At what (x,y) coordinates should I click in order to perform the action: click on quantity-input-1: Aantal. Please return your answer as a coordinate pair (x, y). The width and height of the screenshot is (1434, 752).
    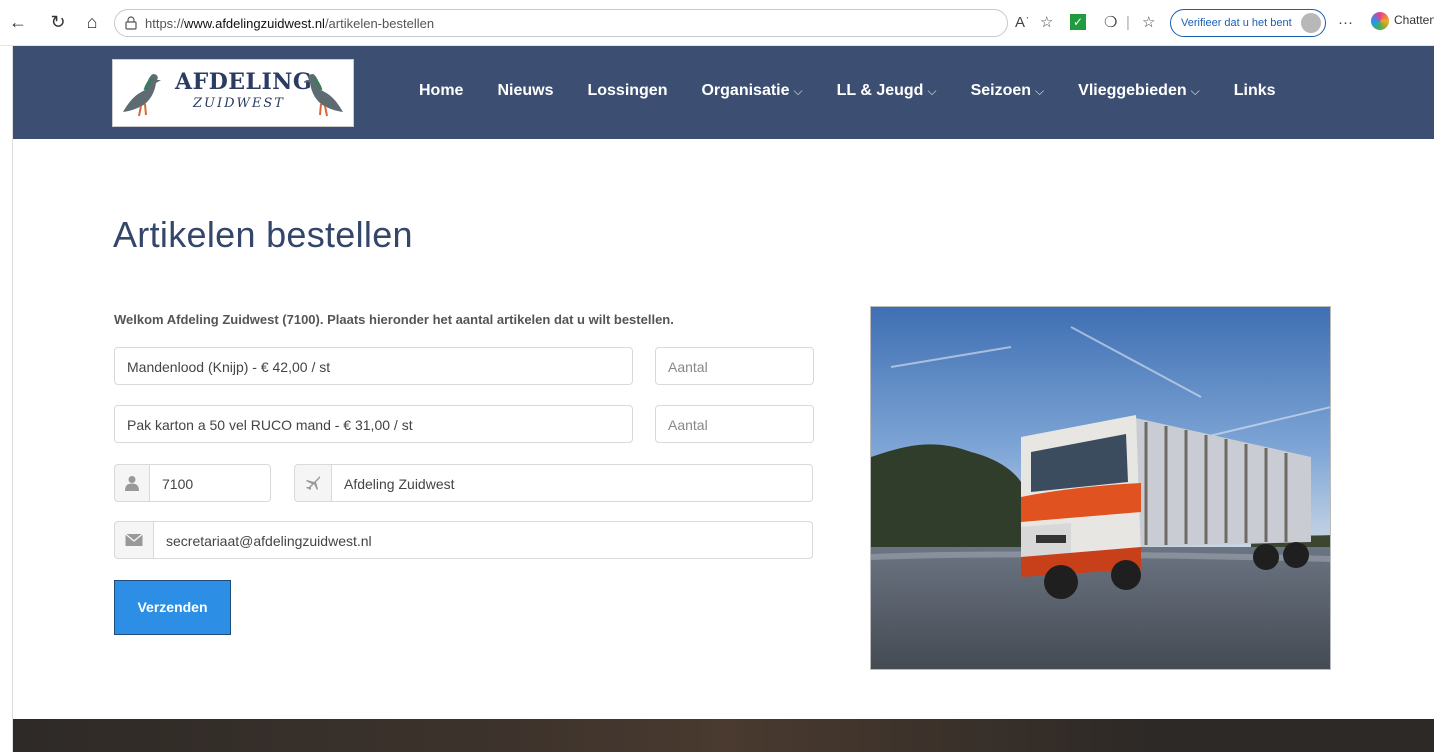
    Looking at the image, I should click on (734, 366).